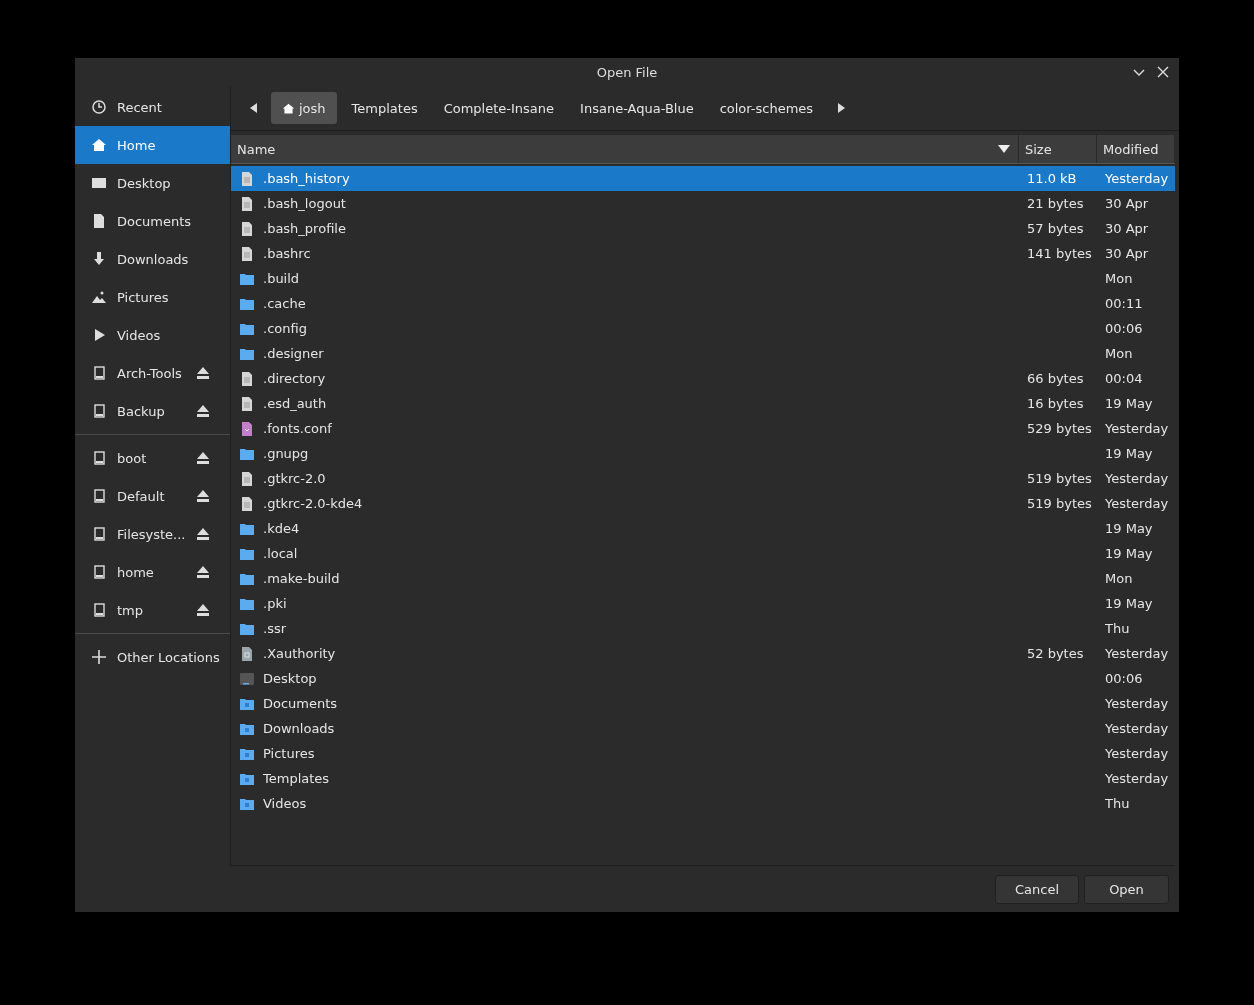 This screenshot has width=1254, height=1005. I want to click on file-name: .bash_logout, so click(304, 203).